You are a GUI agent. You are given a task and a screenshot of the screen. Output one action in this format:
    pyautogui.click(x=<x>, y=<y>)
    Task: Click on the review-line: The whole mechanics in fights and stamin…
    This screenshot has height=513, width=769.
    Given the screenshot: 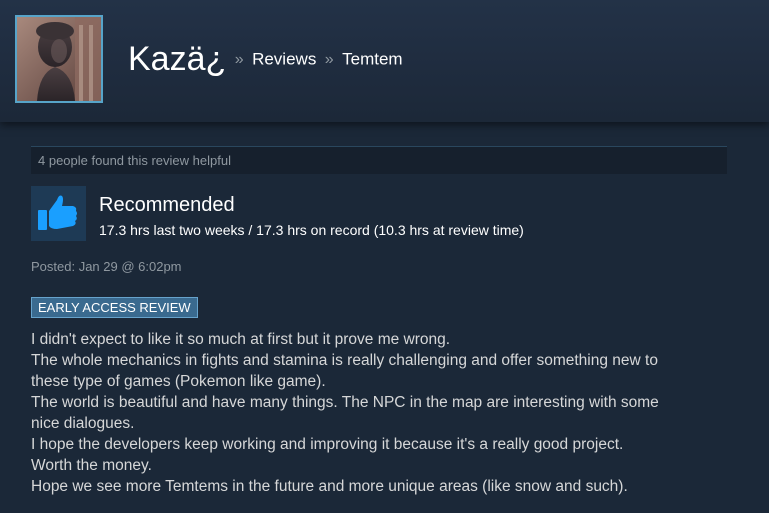 What is the action you would take?
    pyautogui.click(x=344, y=360)
    